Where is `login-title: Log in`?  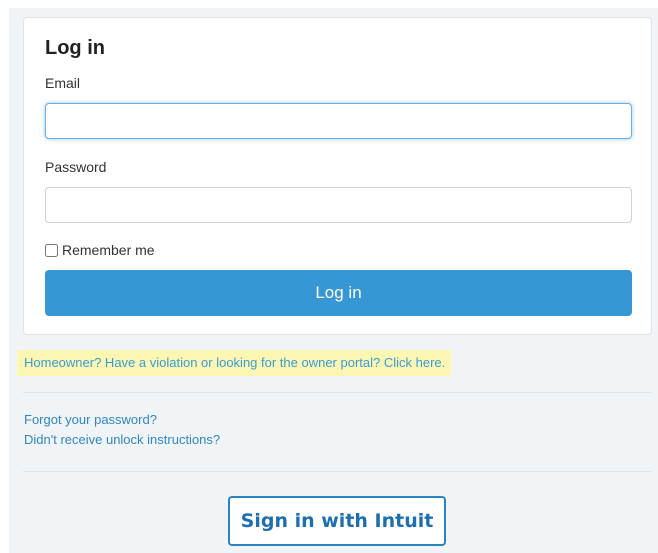
login-title: Log in is located at coordinates (75, 48).